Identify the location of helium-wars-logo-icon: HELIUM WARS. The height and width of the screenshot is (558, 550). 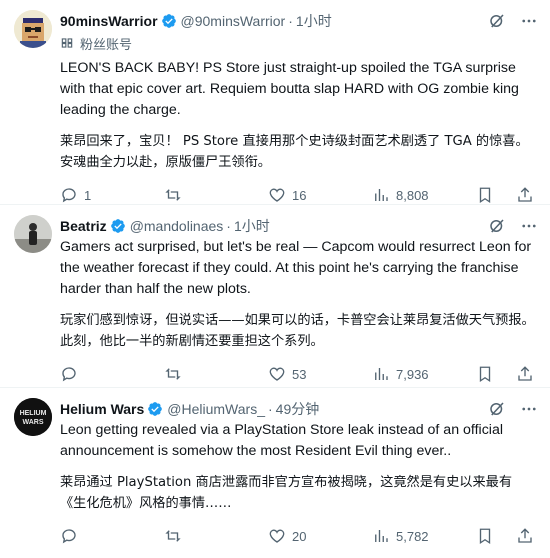
(33, 417).